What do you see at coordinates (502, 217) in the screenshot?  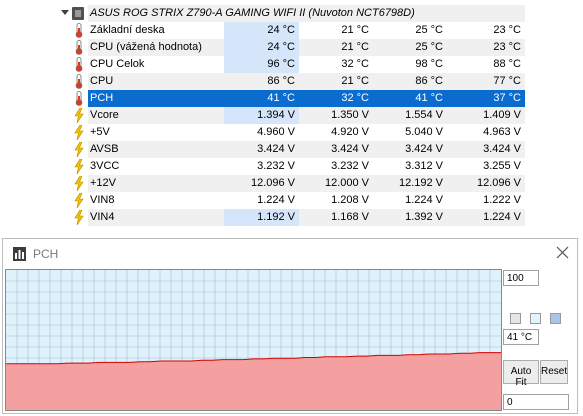 I see `sensor-avg-value: 1.224 V` at bounding box center [502, 217].